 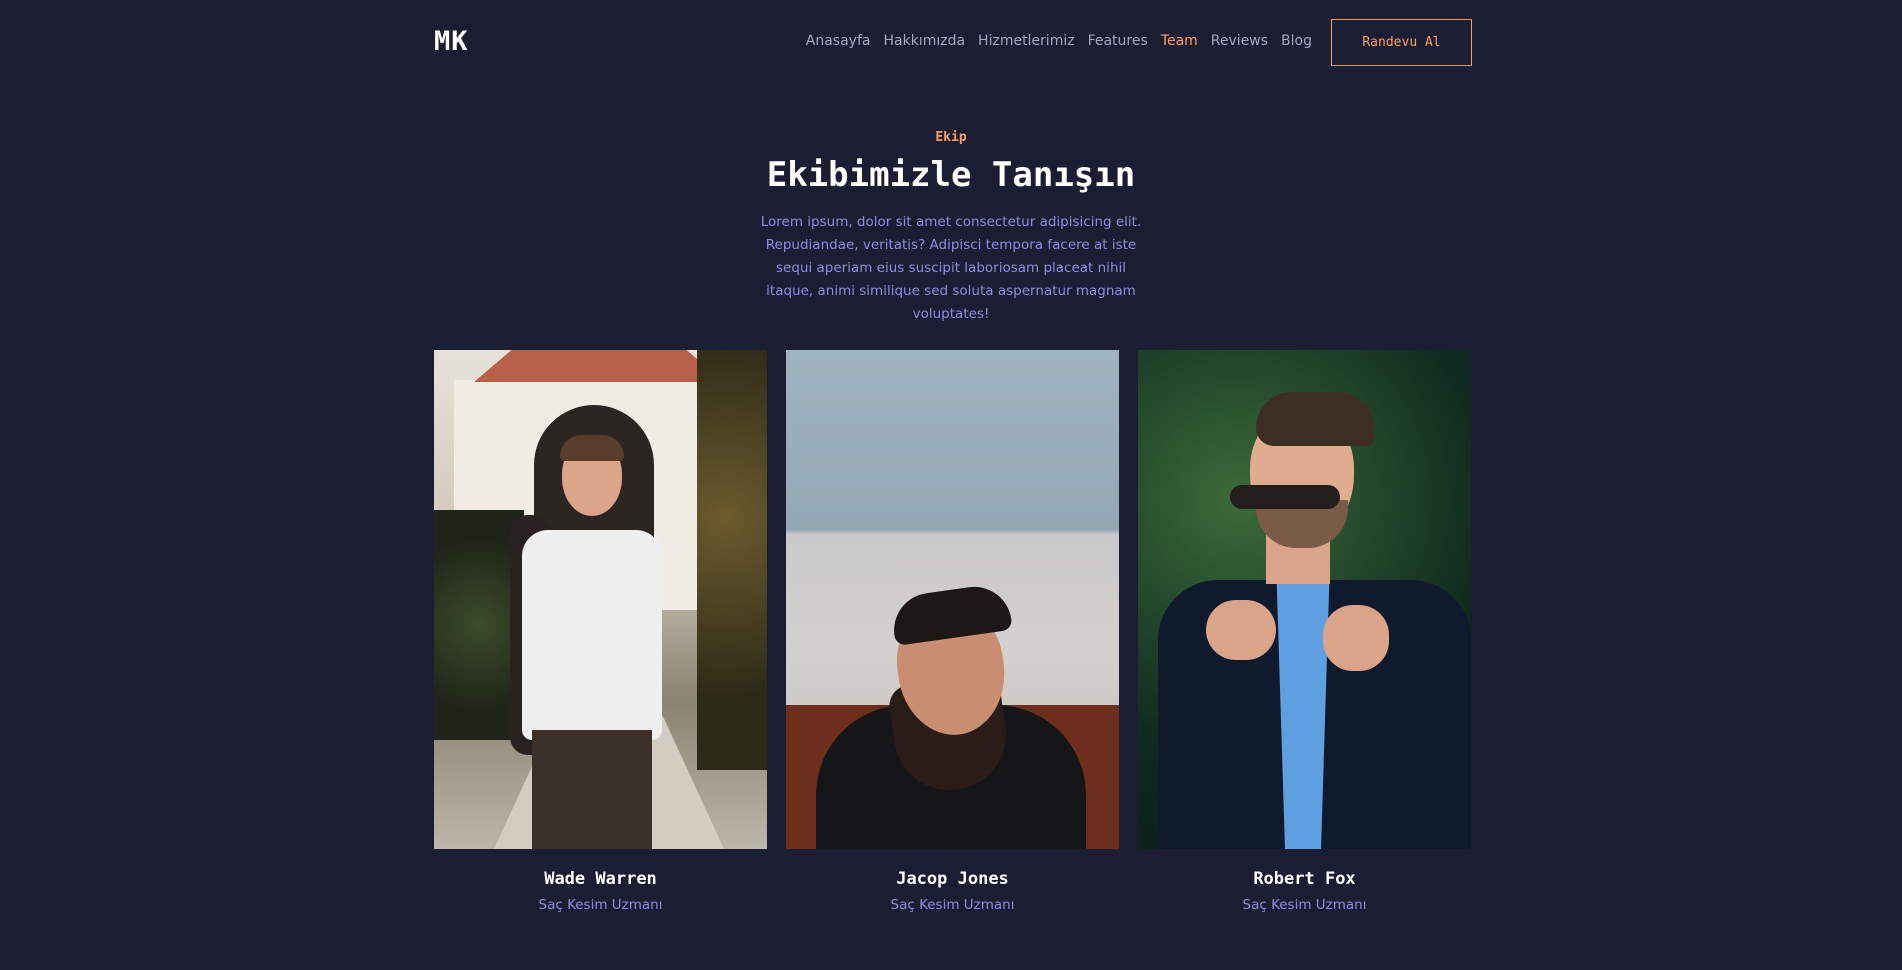 I want to click on nav-item-hizmetlerimiz: Hizmetlerimiz, so click(x=1026, y=41).